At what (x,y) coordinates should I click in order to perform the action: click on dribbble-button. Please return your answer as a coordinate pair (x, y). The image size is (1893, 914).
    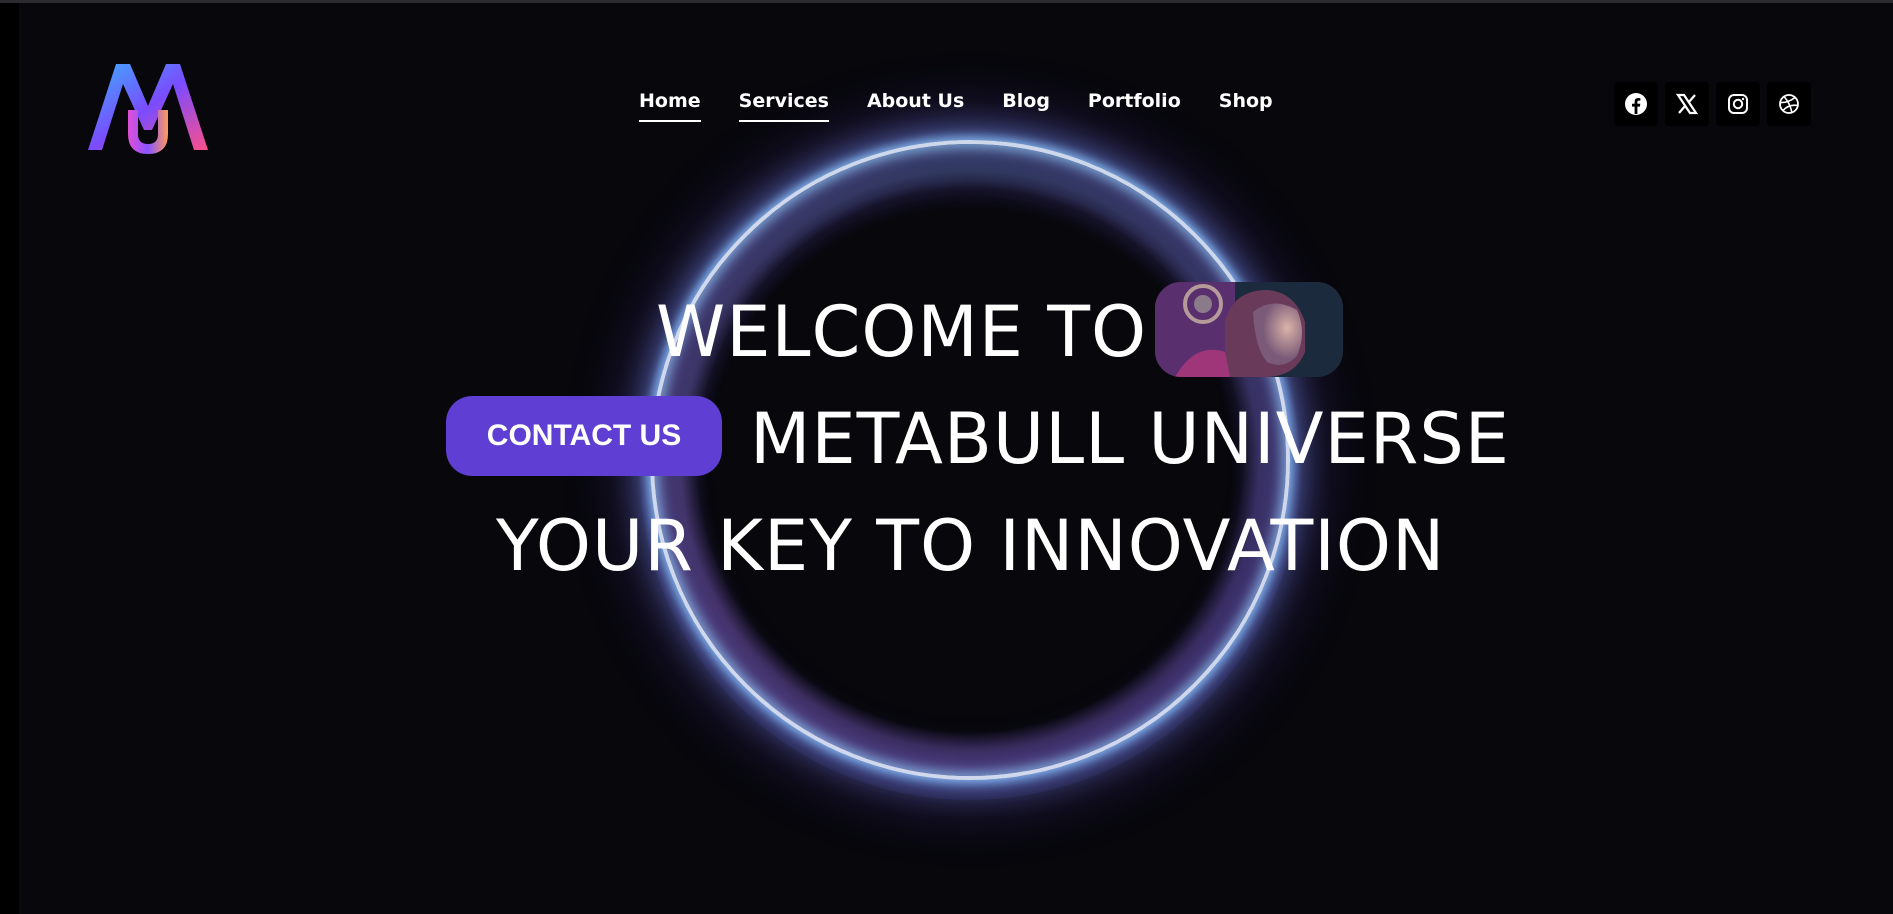
    Looking at the image, I should click on (1789, 104).